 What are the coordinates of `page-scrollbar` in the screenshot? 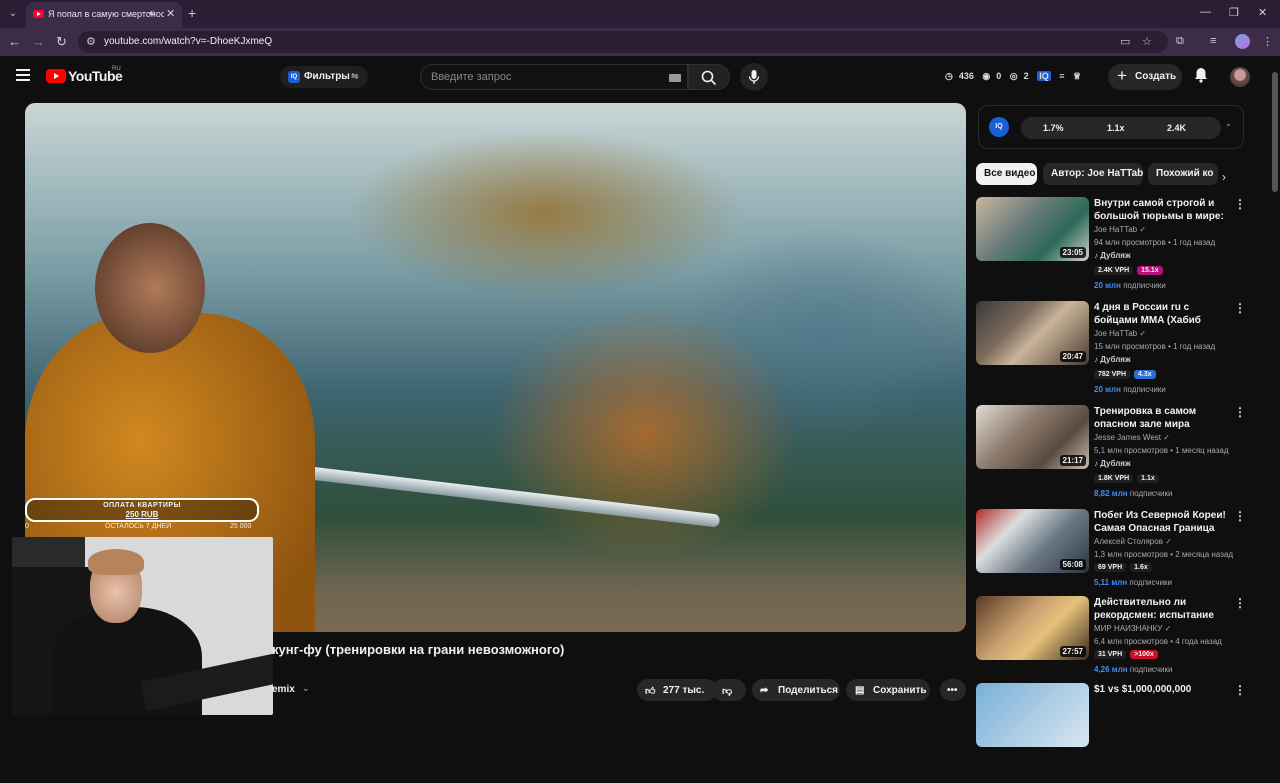 It's located at (1275, 379).